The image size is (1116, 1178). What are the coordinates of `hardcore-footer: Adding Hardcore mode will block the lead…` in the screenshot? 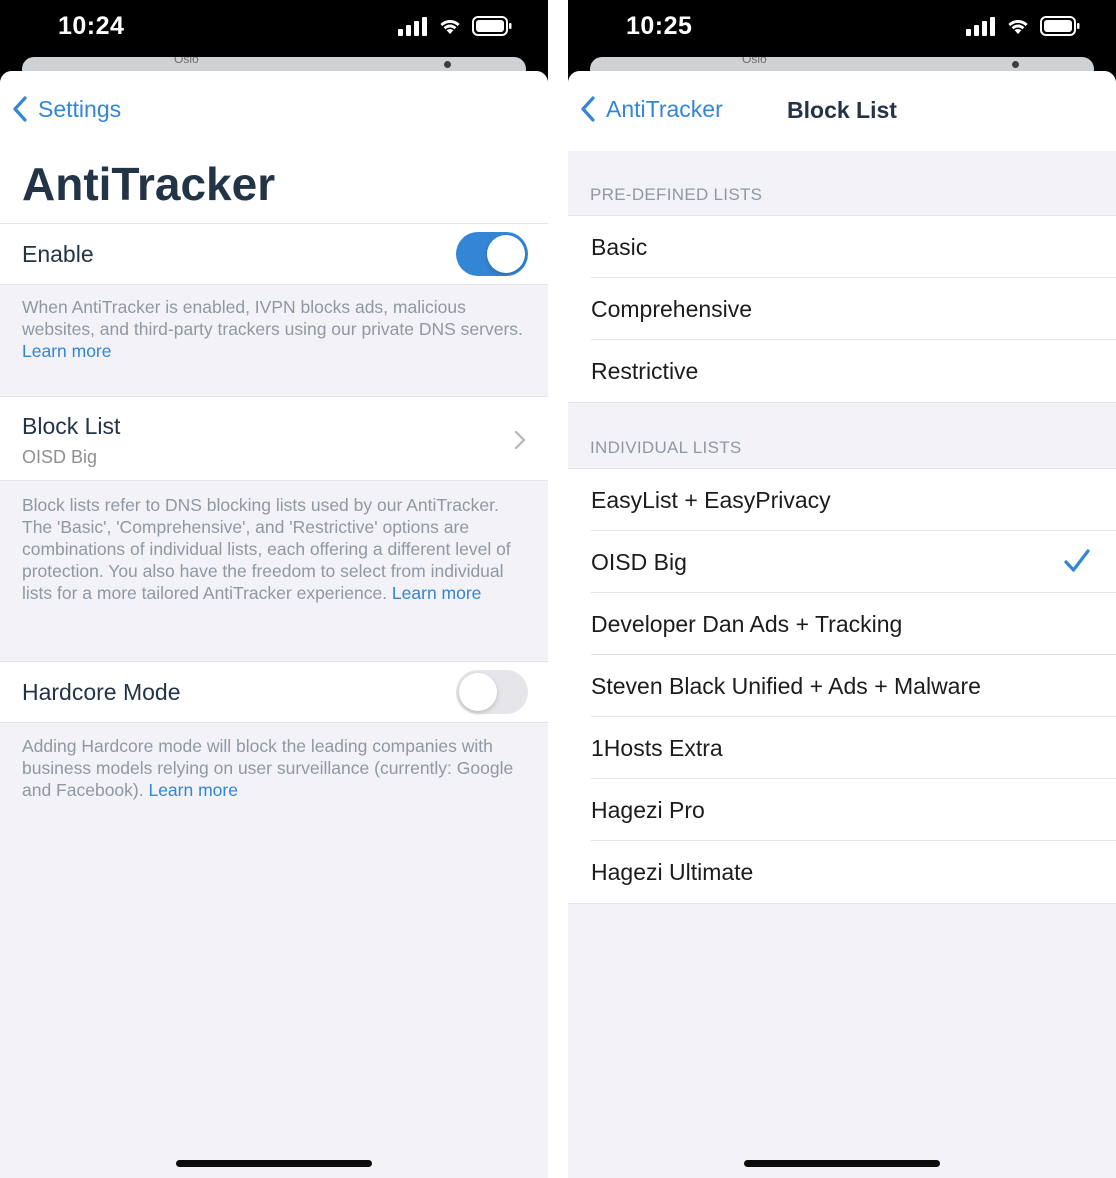 It's located at (275, 768).